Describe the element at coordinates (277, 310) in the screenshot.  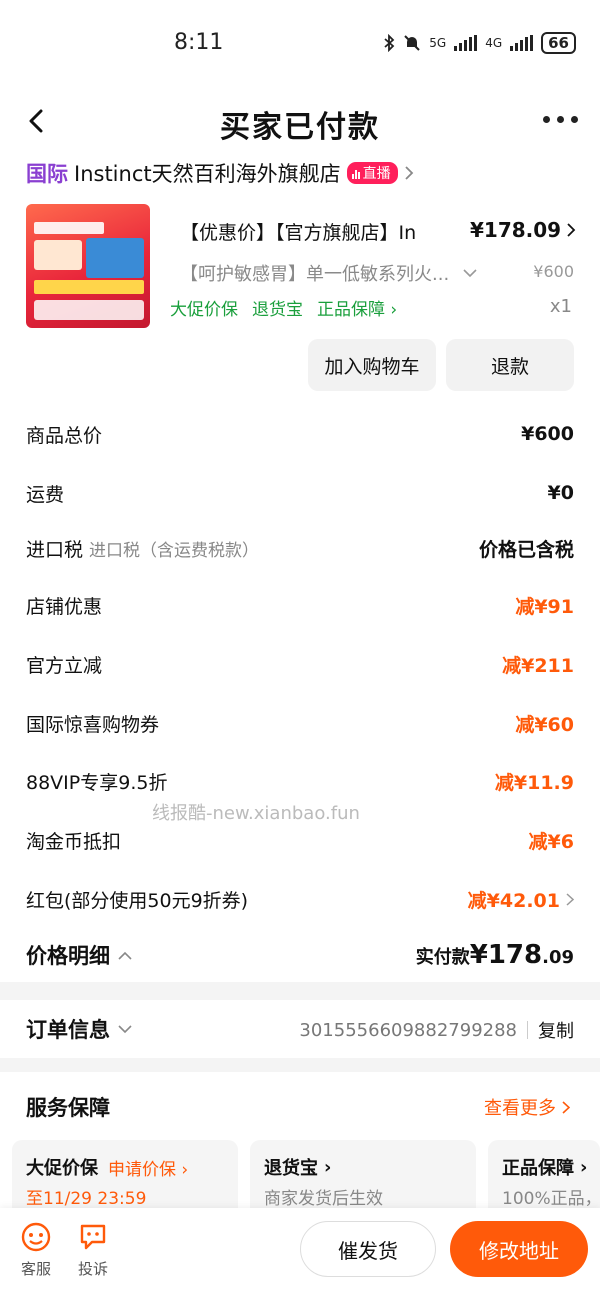
I see `guarantee-return-insurance: 退货宝` at that location.